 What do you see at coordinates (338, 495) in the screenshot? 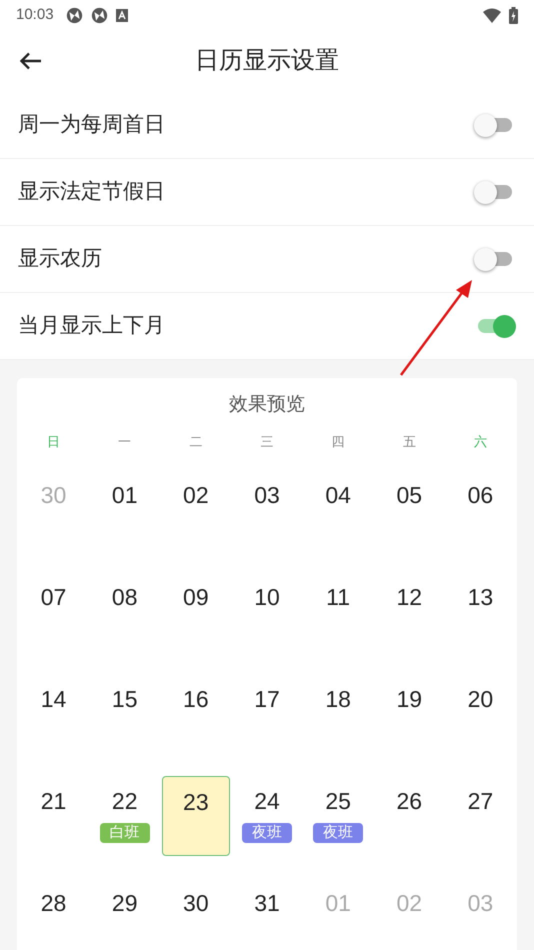
I see `day-number: 04` at bounding box center [338, 495].